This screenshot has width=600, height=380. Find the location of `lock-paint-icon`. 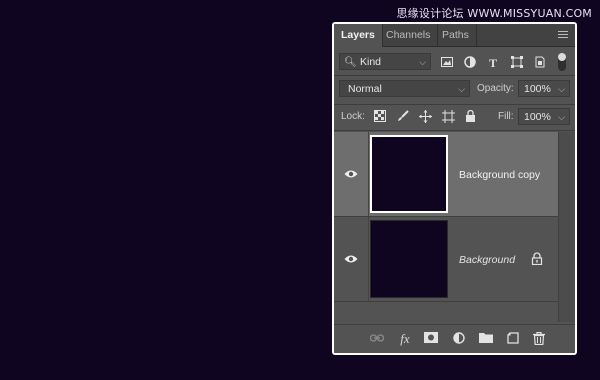

lock-paint-icon is located at coordinates (403, 117).